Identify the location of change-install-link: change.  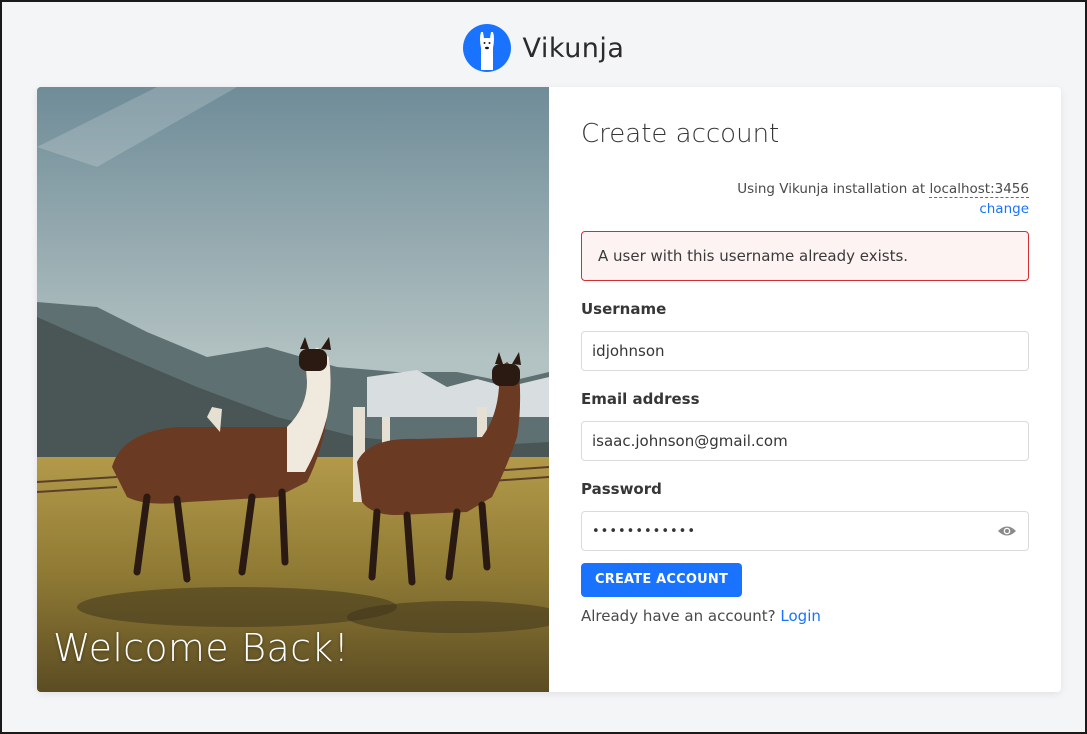
(805, 209).